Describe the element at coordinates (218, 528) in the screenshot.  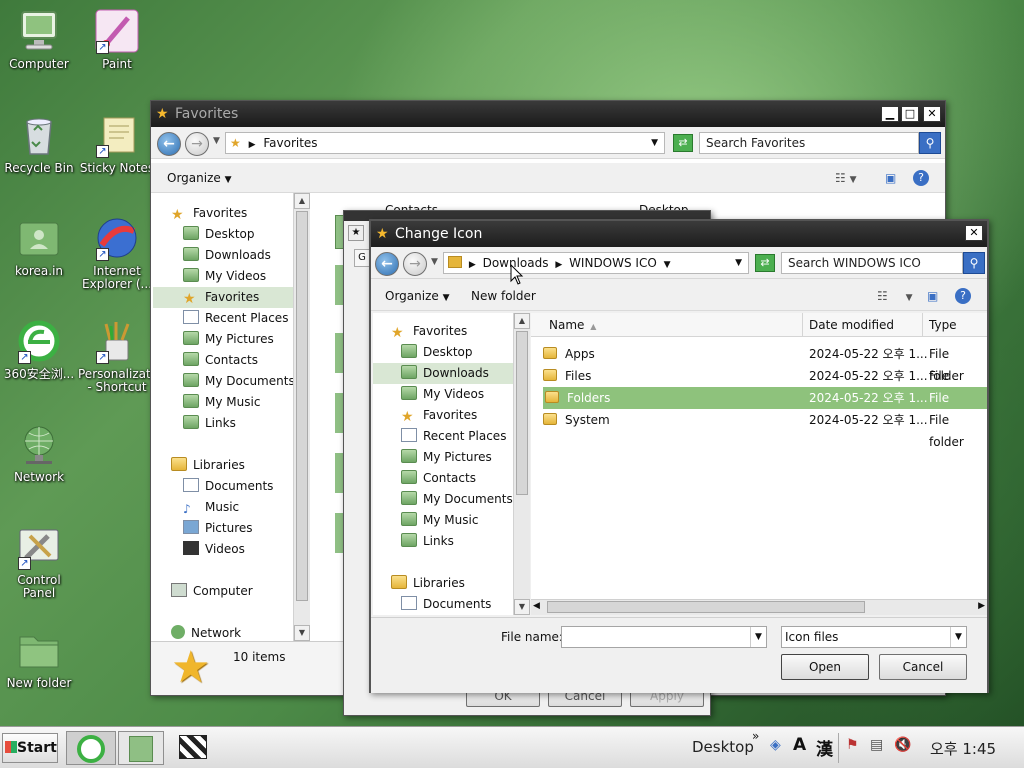
I see `nav-pictures: Pictures` at that location.